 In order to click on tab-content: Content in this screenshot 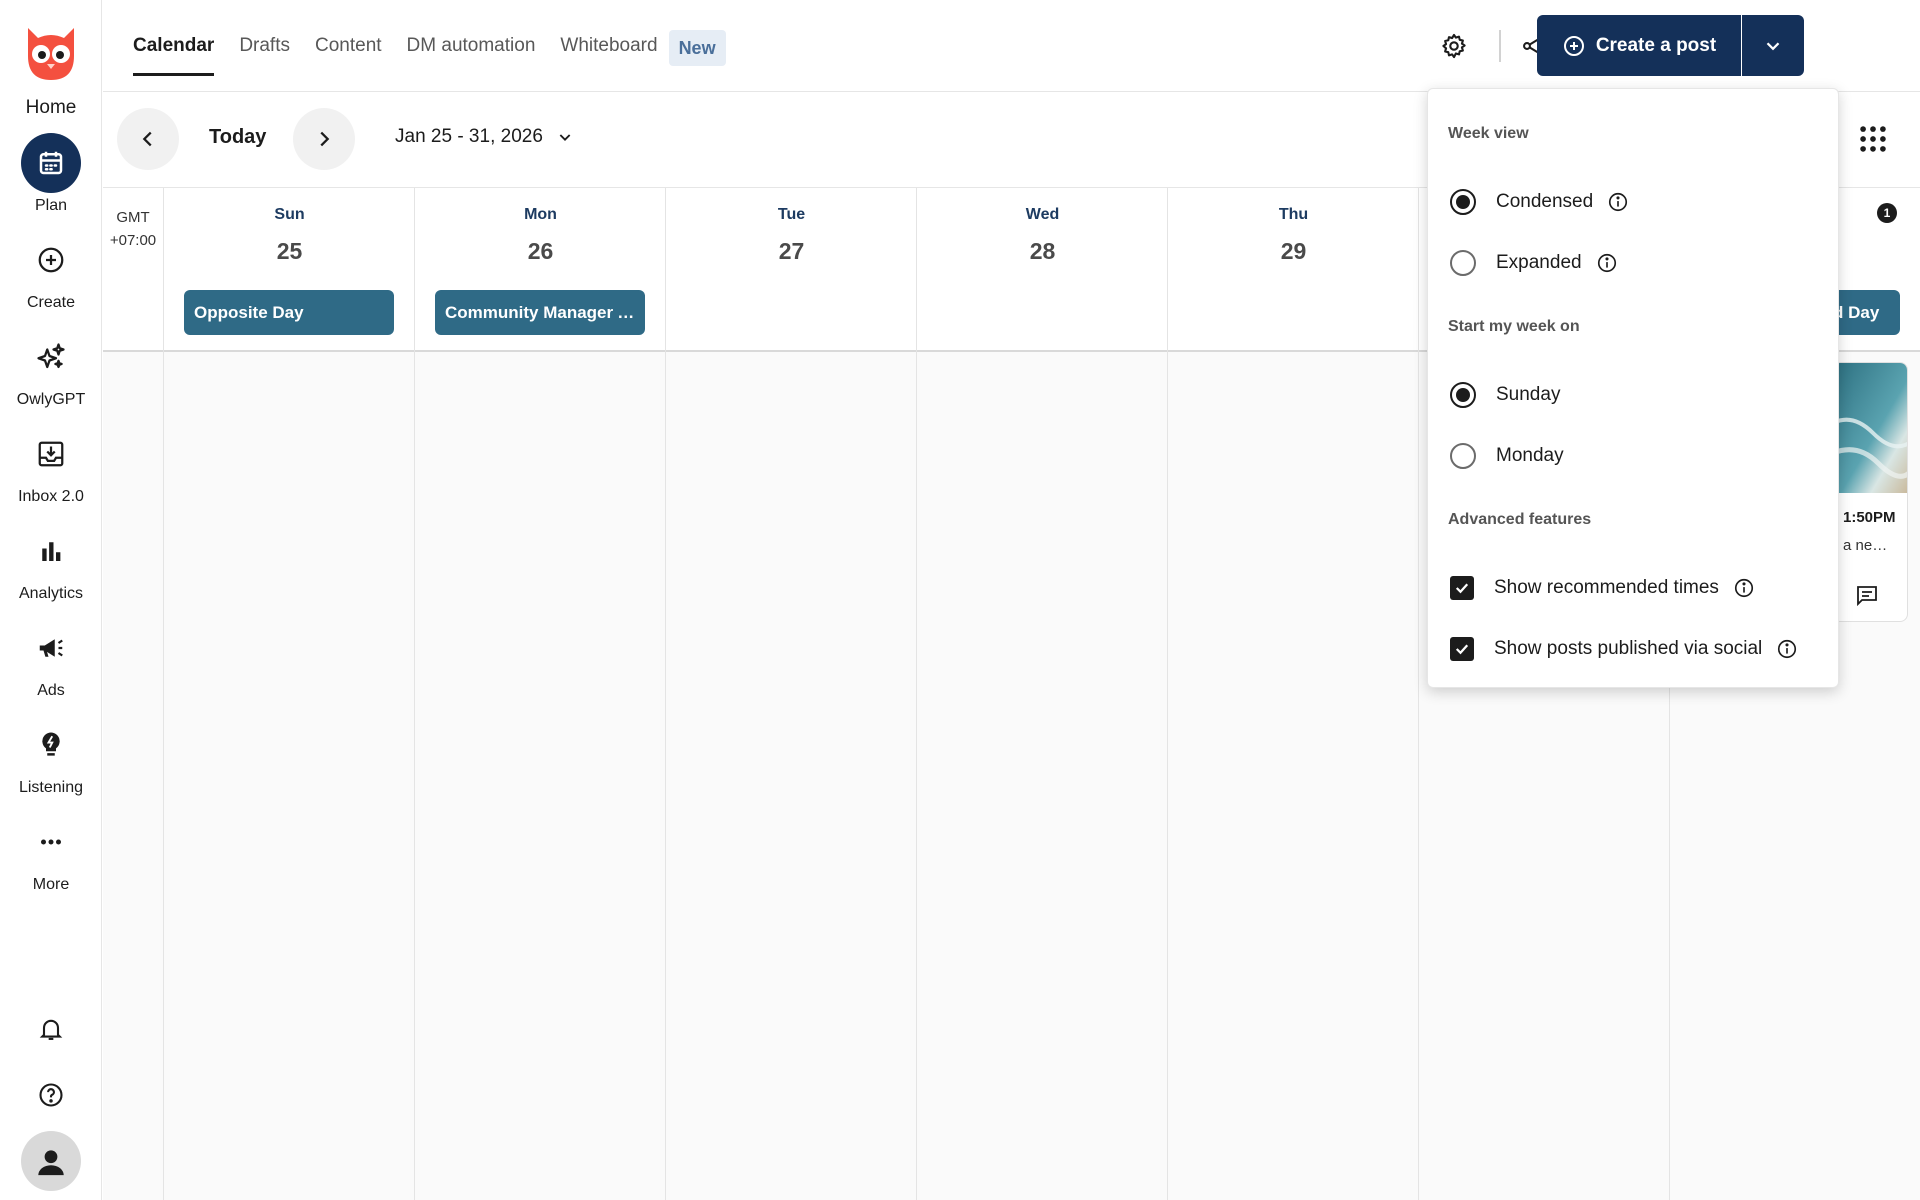, I will do `click(348, 48)`.